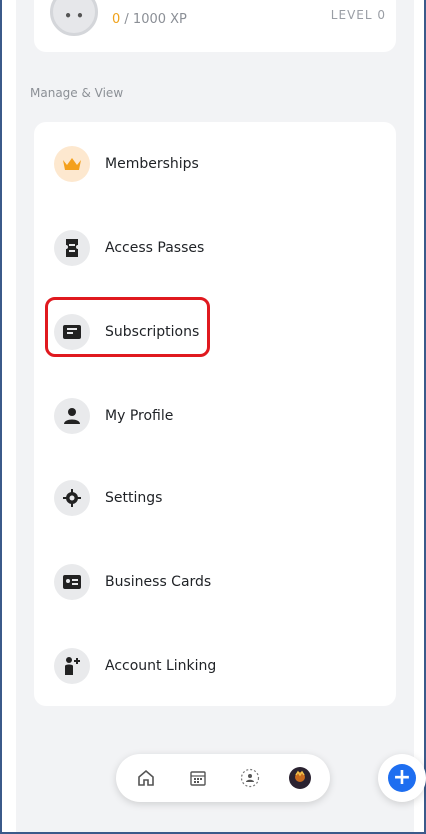  Describe the element at coordinates (72, 416) in the screenshot. I see `person-icon` at that location.